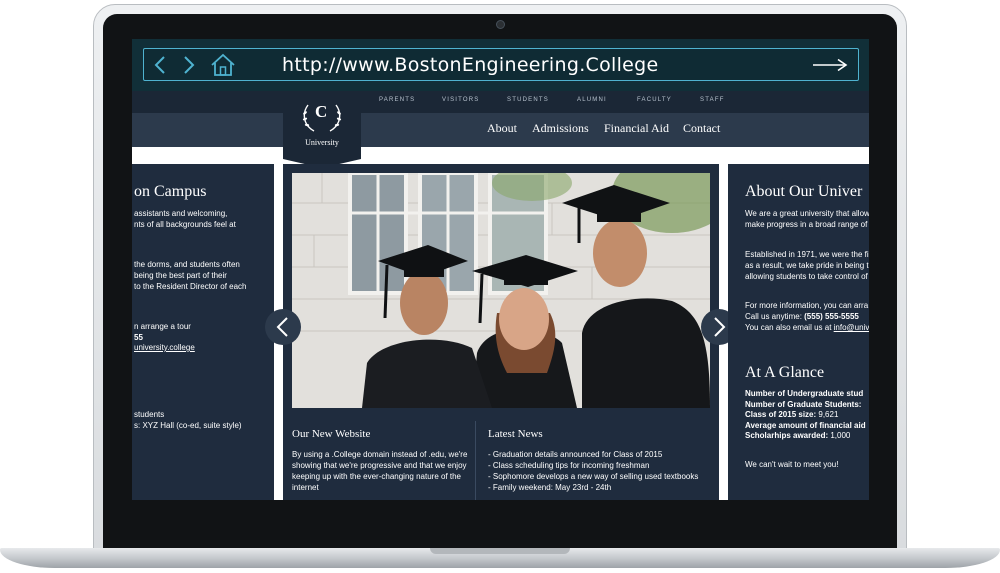  What do you see at coordinates (181, 213) in the screenshot?
I see `campus-line: assistants and welcoming,` at bounding box center [181, 213].